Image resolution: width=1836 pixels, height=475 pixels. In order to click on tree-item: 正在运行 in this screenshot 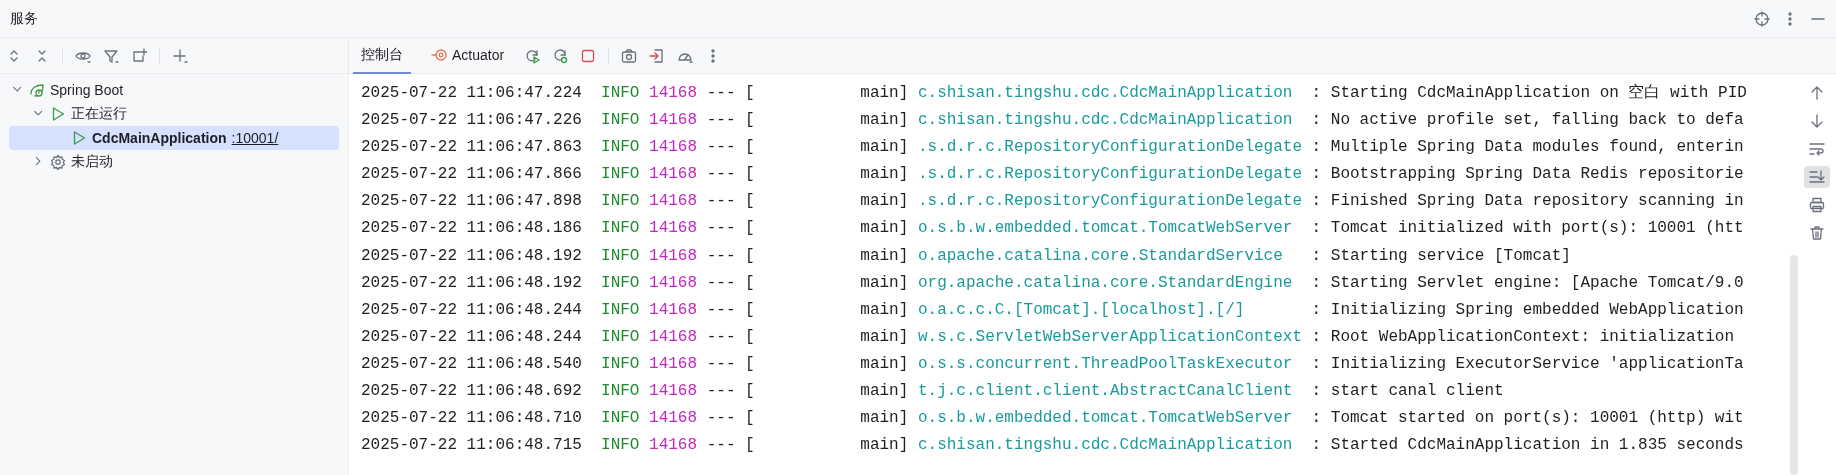, I will do `click(174, 114)`.